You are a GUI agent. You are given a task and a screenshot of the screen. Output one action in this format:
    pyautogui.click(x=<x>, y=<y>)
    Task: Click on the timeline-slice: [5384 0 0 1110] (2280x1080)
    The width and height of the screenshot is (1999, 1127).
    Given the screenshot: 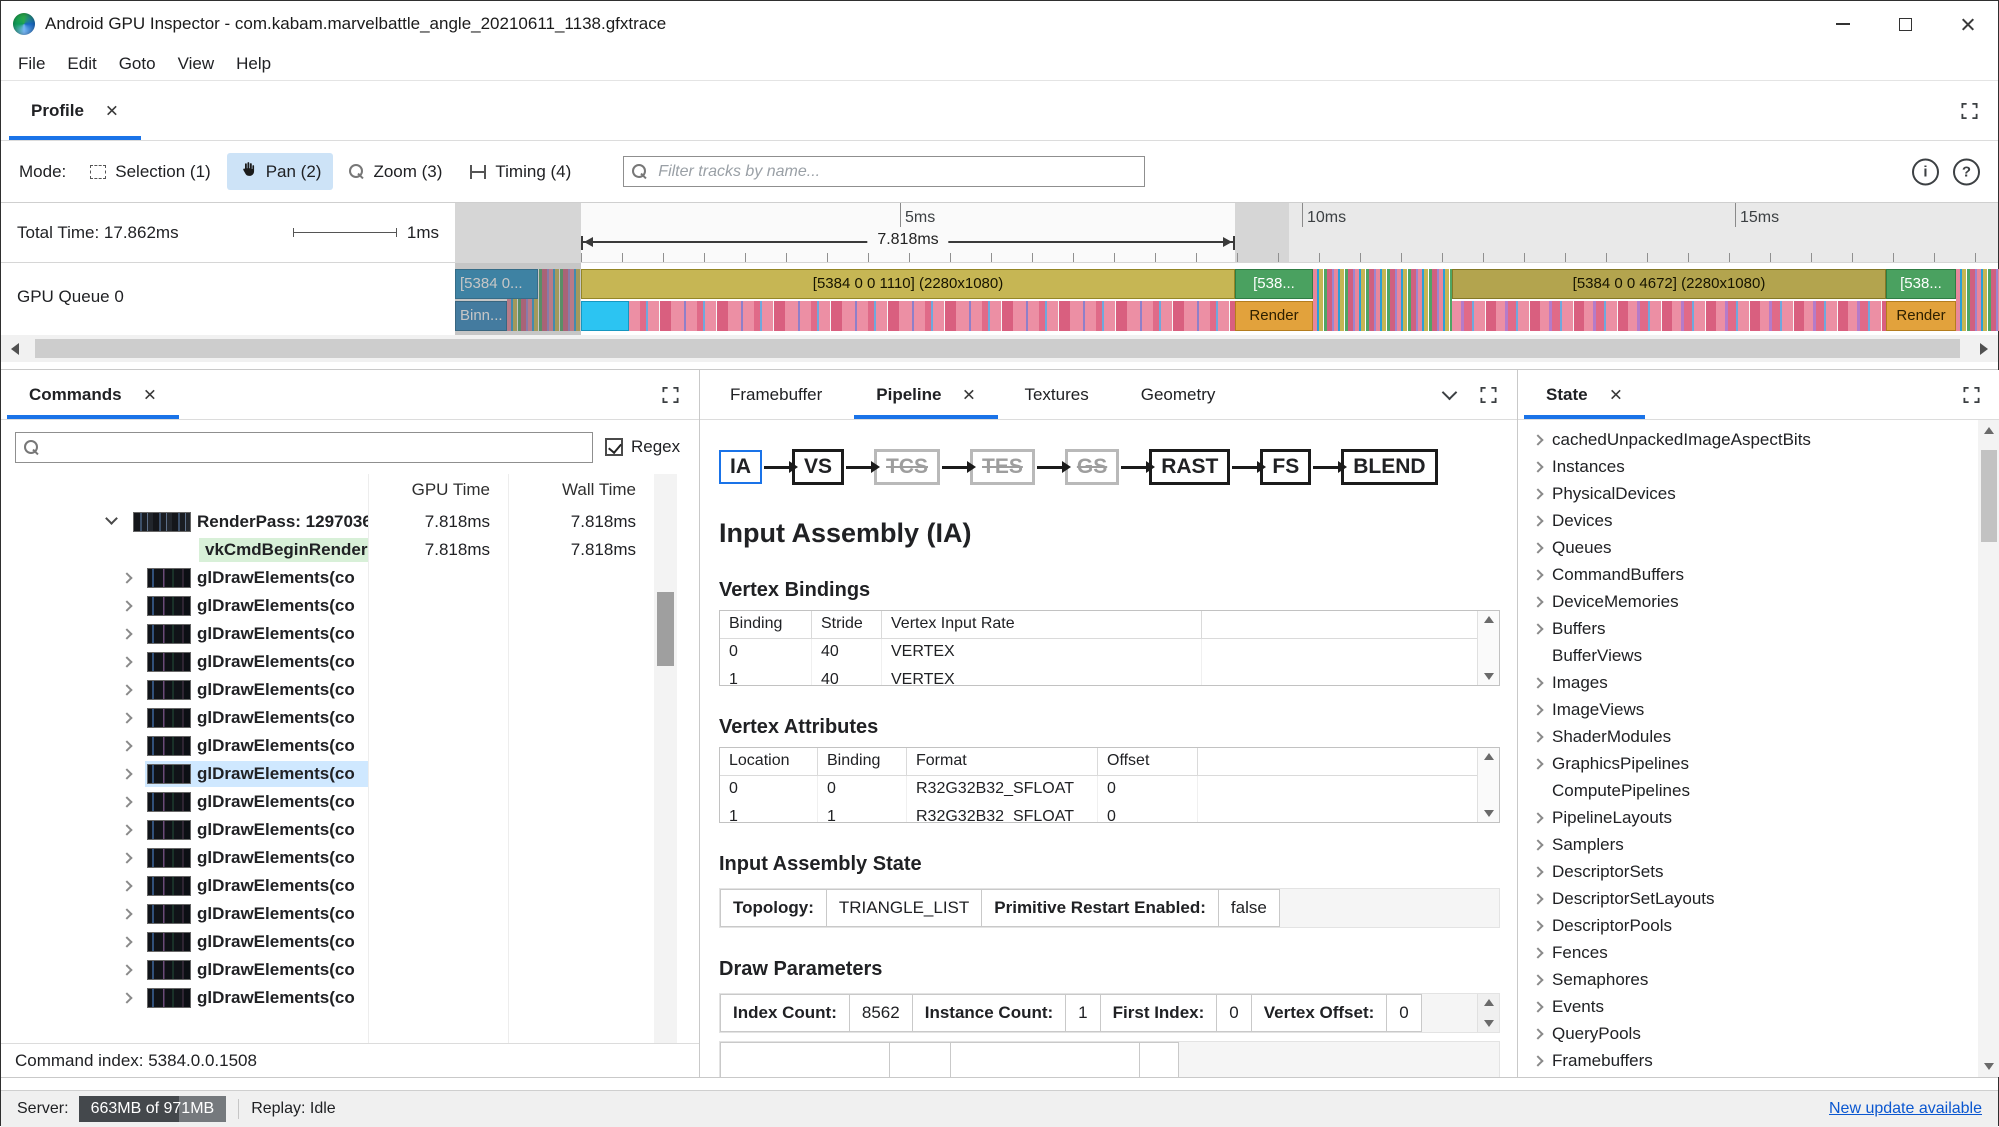 What is the action you would take?
    pyautogui.click(x=908, y=284)
    